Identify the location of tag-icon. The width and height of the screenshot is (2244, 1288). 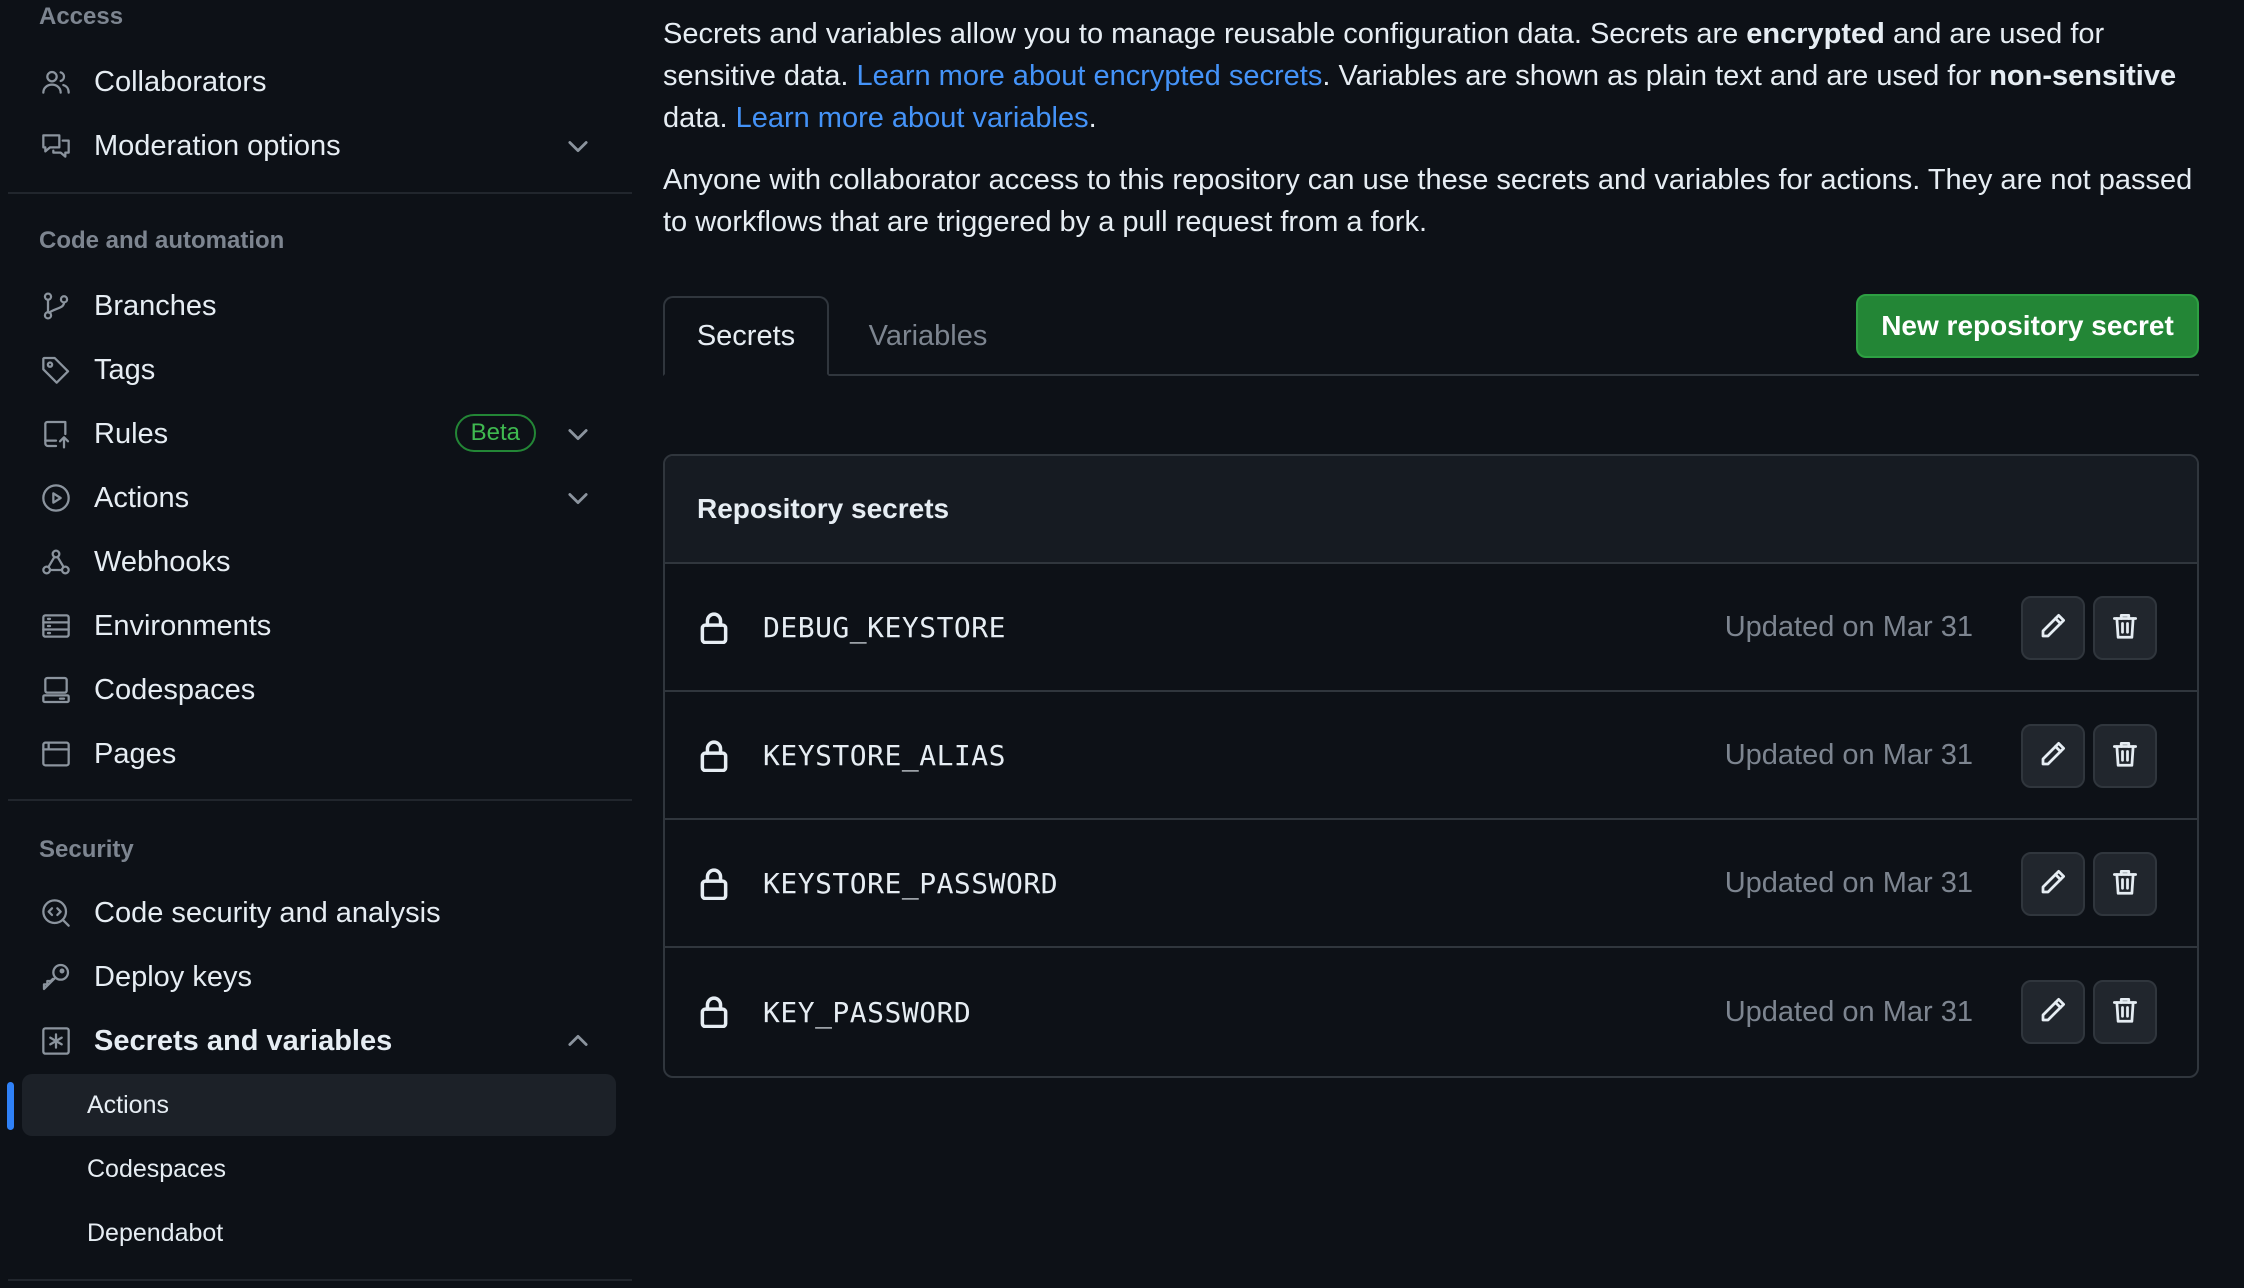
(56, 370).